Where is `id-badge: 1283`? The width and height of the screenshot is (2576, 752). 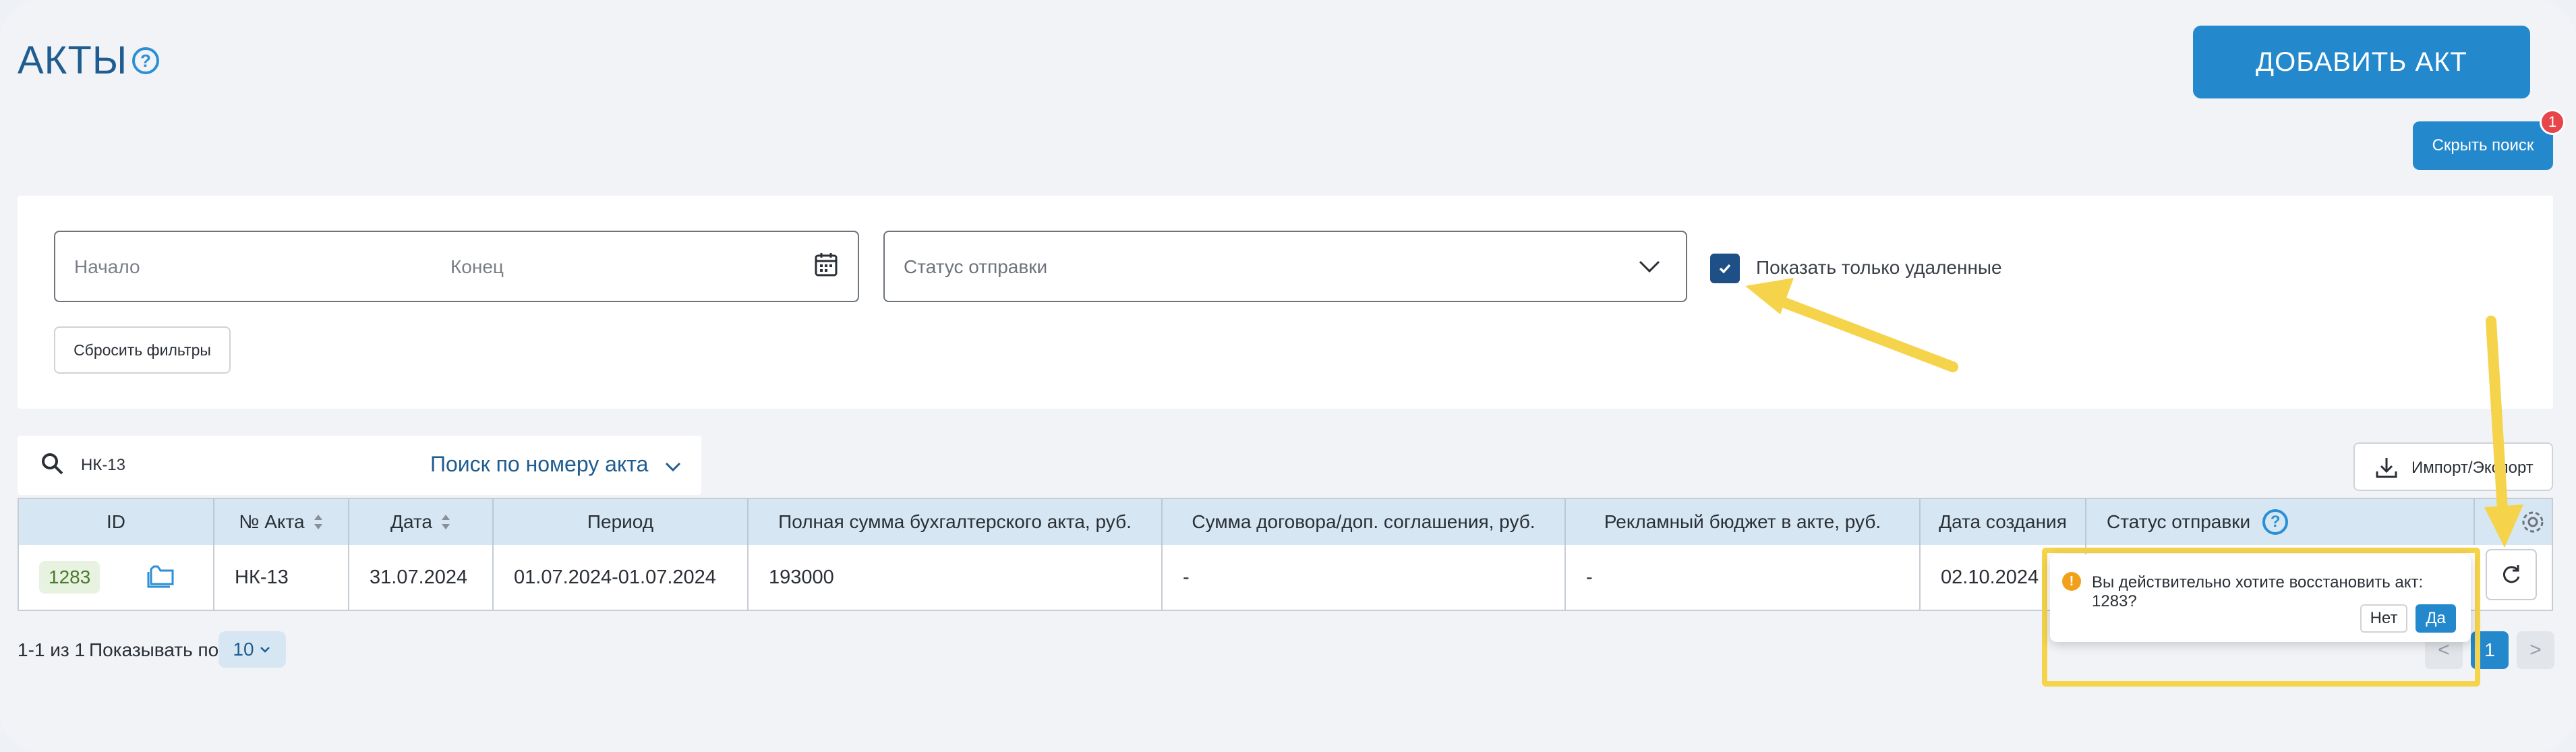 id-badge: 1283 is located at coordinates (69, 577).